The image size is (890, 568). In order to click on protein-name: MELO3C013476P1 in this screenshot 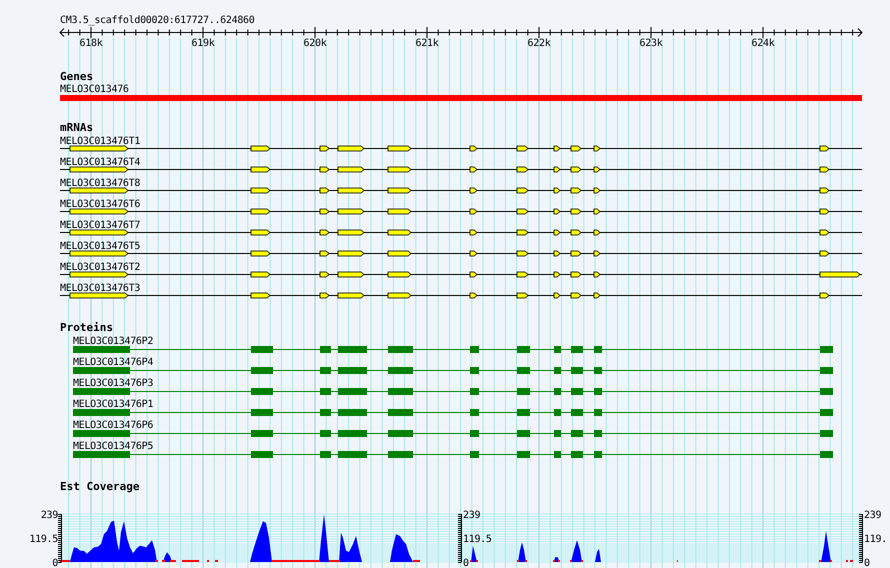, I will do `click(113, 404)`.